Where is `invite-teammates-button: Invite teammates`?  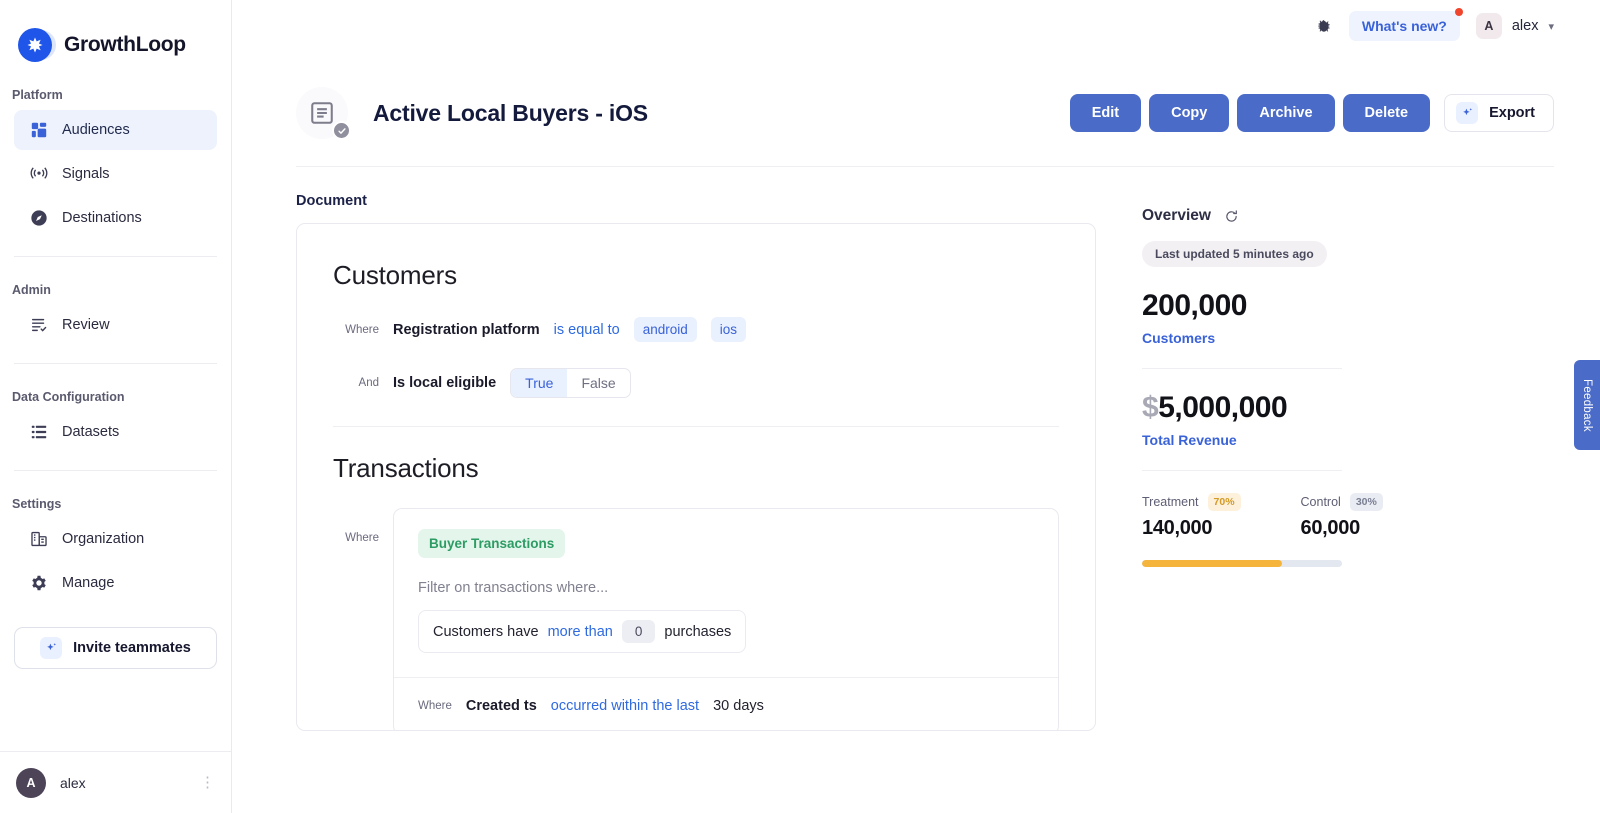 invite-teammates-button: Invite teammates is located at coordinates (115, 648).